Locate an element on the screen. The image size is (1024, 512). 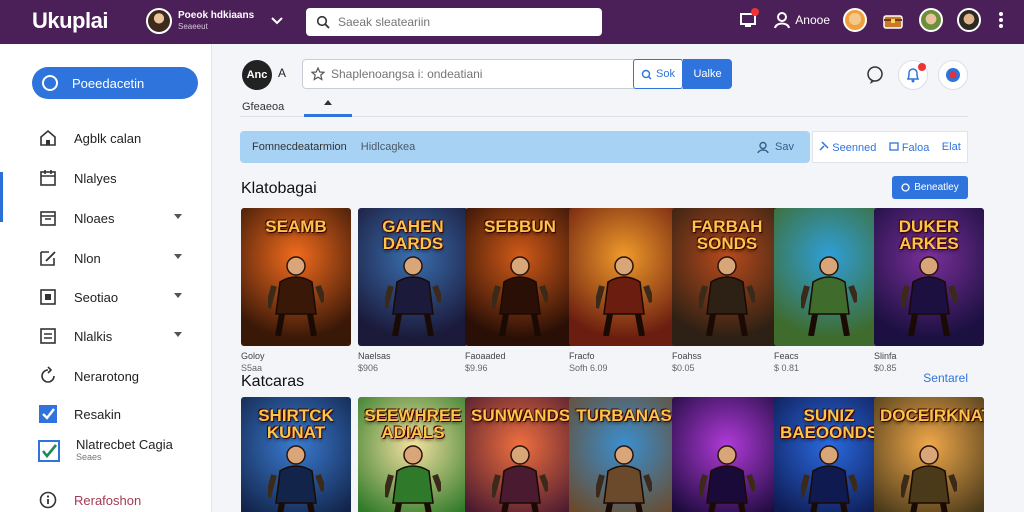
sidebar-item-label: Nerarotong is located at coordinates (107, 376).